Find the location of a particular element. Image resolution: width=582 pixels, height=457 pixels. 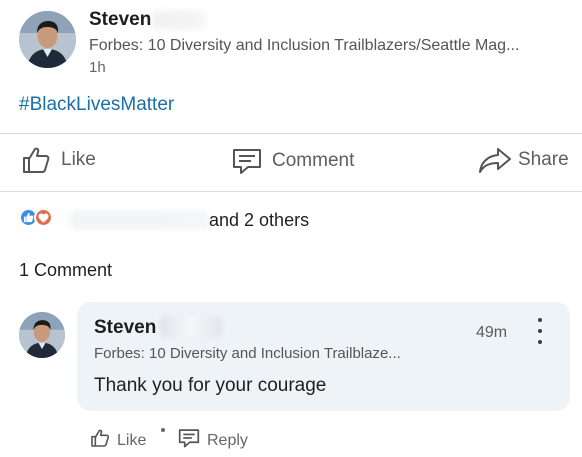

share-arrow-icon is located at coordinates (495, 160).